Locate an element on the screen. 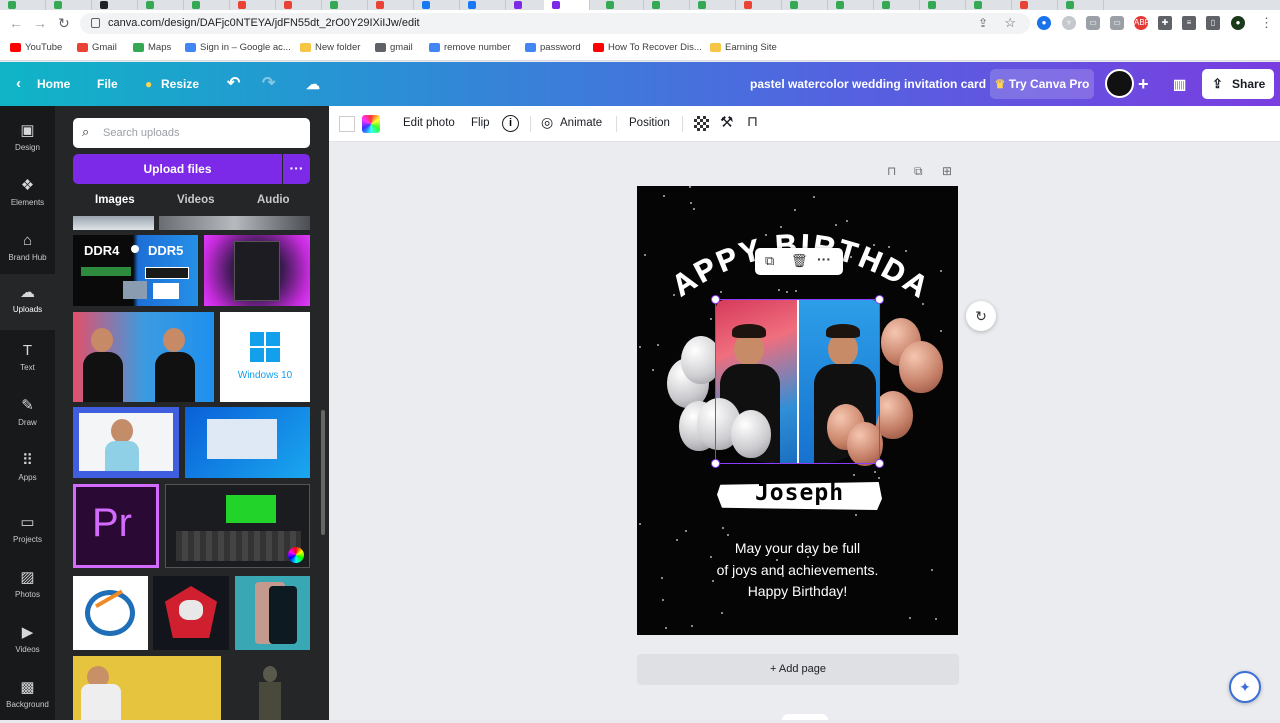 The image size is (1280, 723). rail-item-projects: ▭ Projects is located at coordinates (27, 533).